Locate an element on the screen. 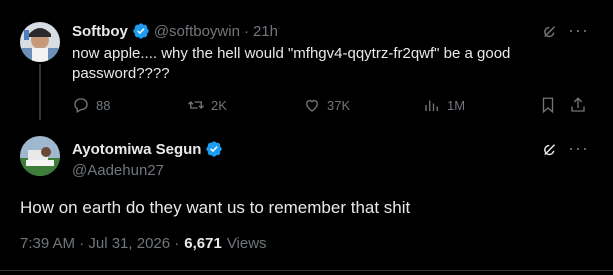 This screenshot has height=275, width=613. views-label: Views is located at coordinates (246, 243).